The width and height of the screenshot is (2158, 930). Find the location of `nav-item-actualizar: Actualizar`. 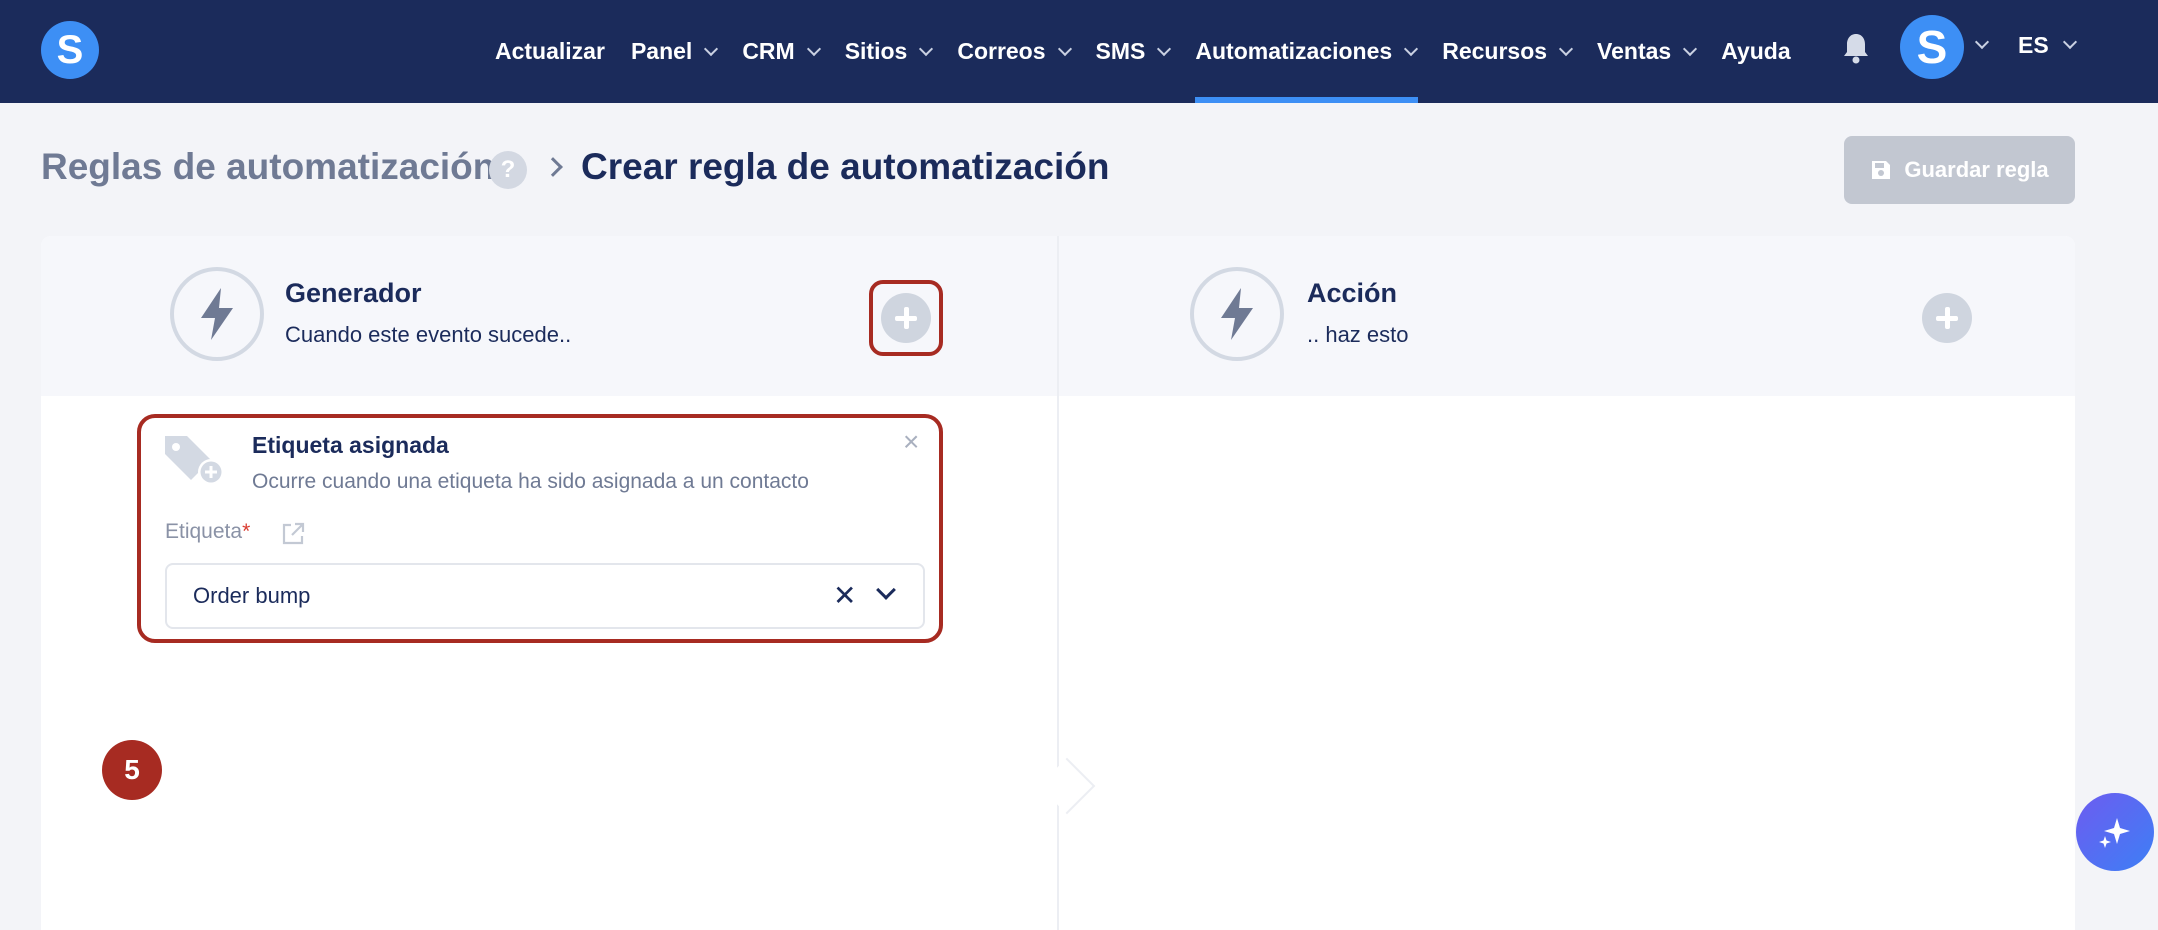

nav-item-actualizar: Actualizar is located at coordinates (550, 51).